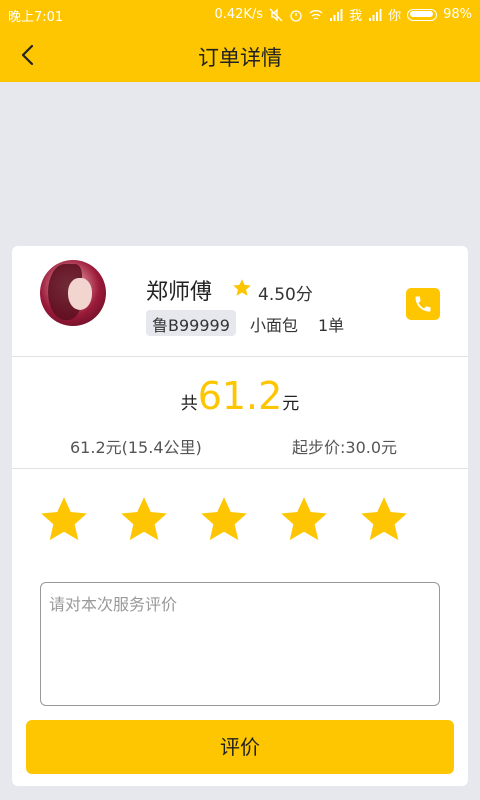 The image size is (480, 800). Describe the element at coordinates (422, 14) in the screenshot. I see `battery-icon` at that location.